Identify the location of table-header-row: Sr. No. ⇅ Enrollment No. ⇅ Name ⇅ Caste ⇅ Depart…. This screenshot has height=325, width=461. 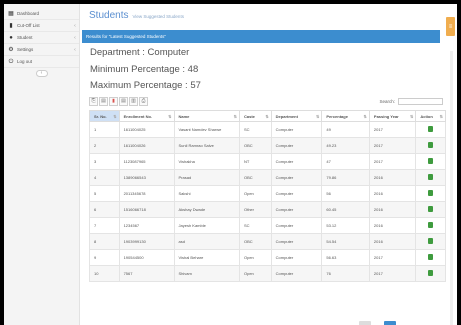
(267, 116).